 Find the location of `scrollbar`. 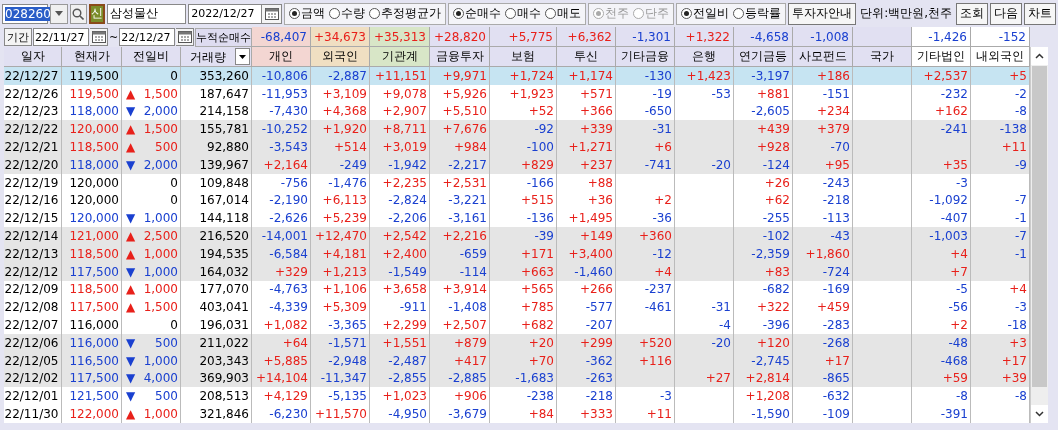

scrollbar is located at coordinates (1039, 235).